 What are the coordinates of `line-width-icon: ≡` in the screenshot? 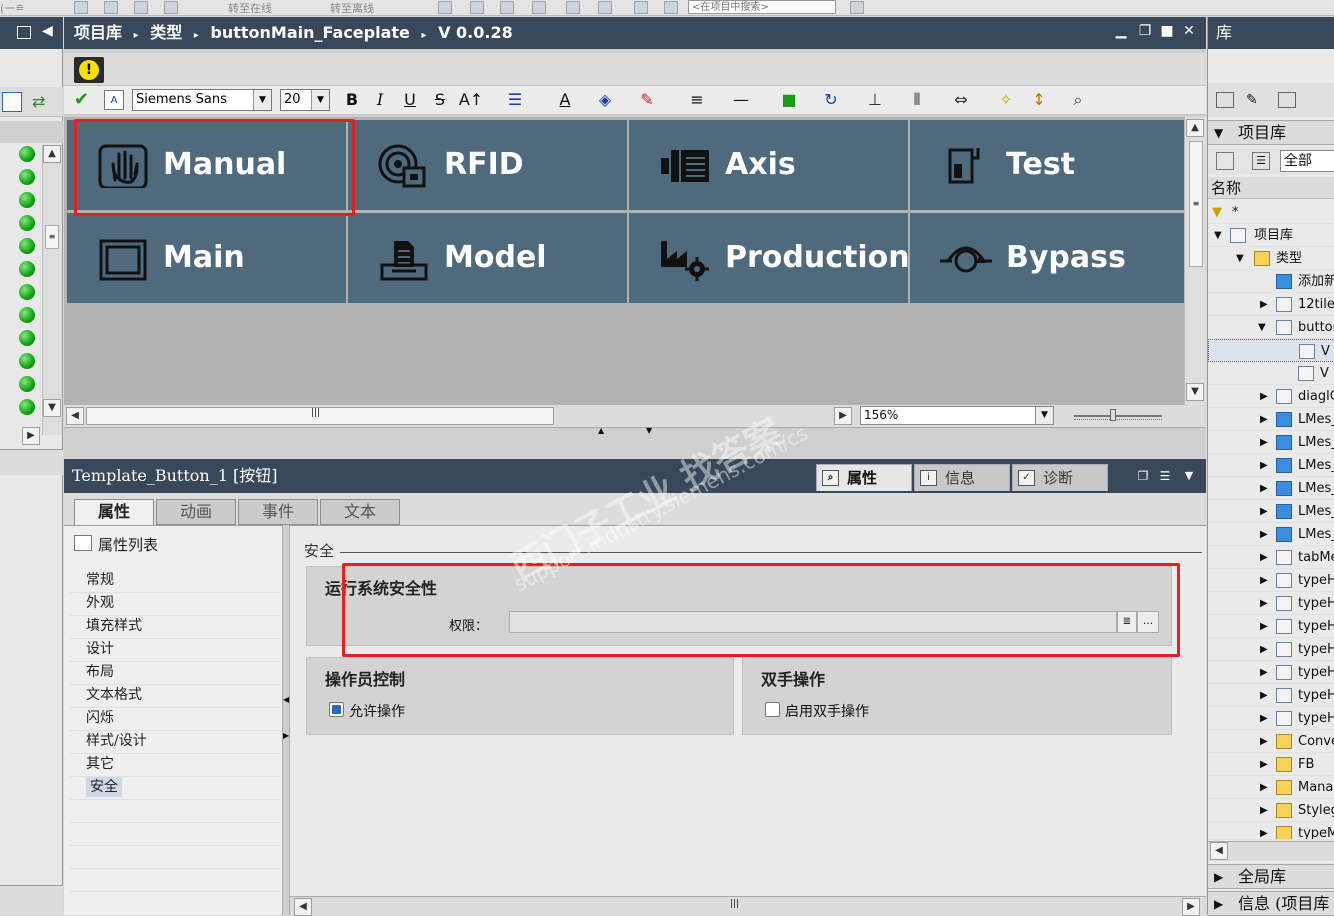 It's located at (697, 100).